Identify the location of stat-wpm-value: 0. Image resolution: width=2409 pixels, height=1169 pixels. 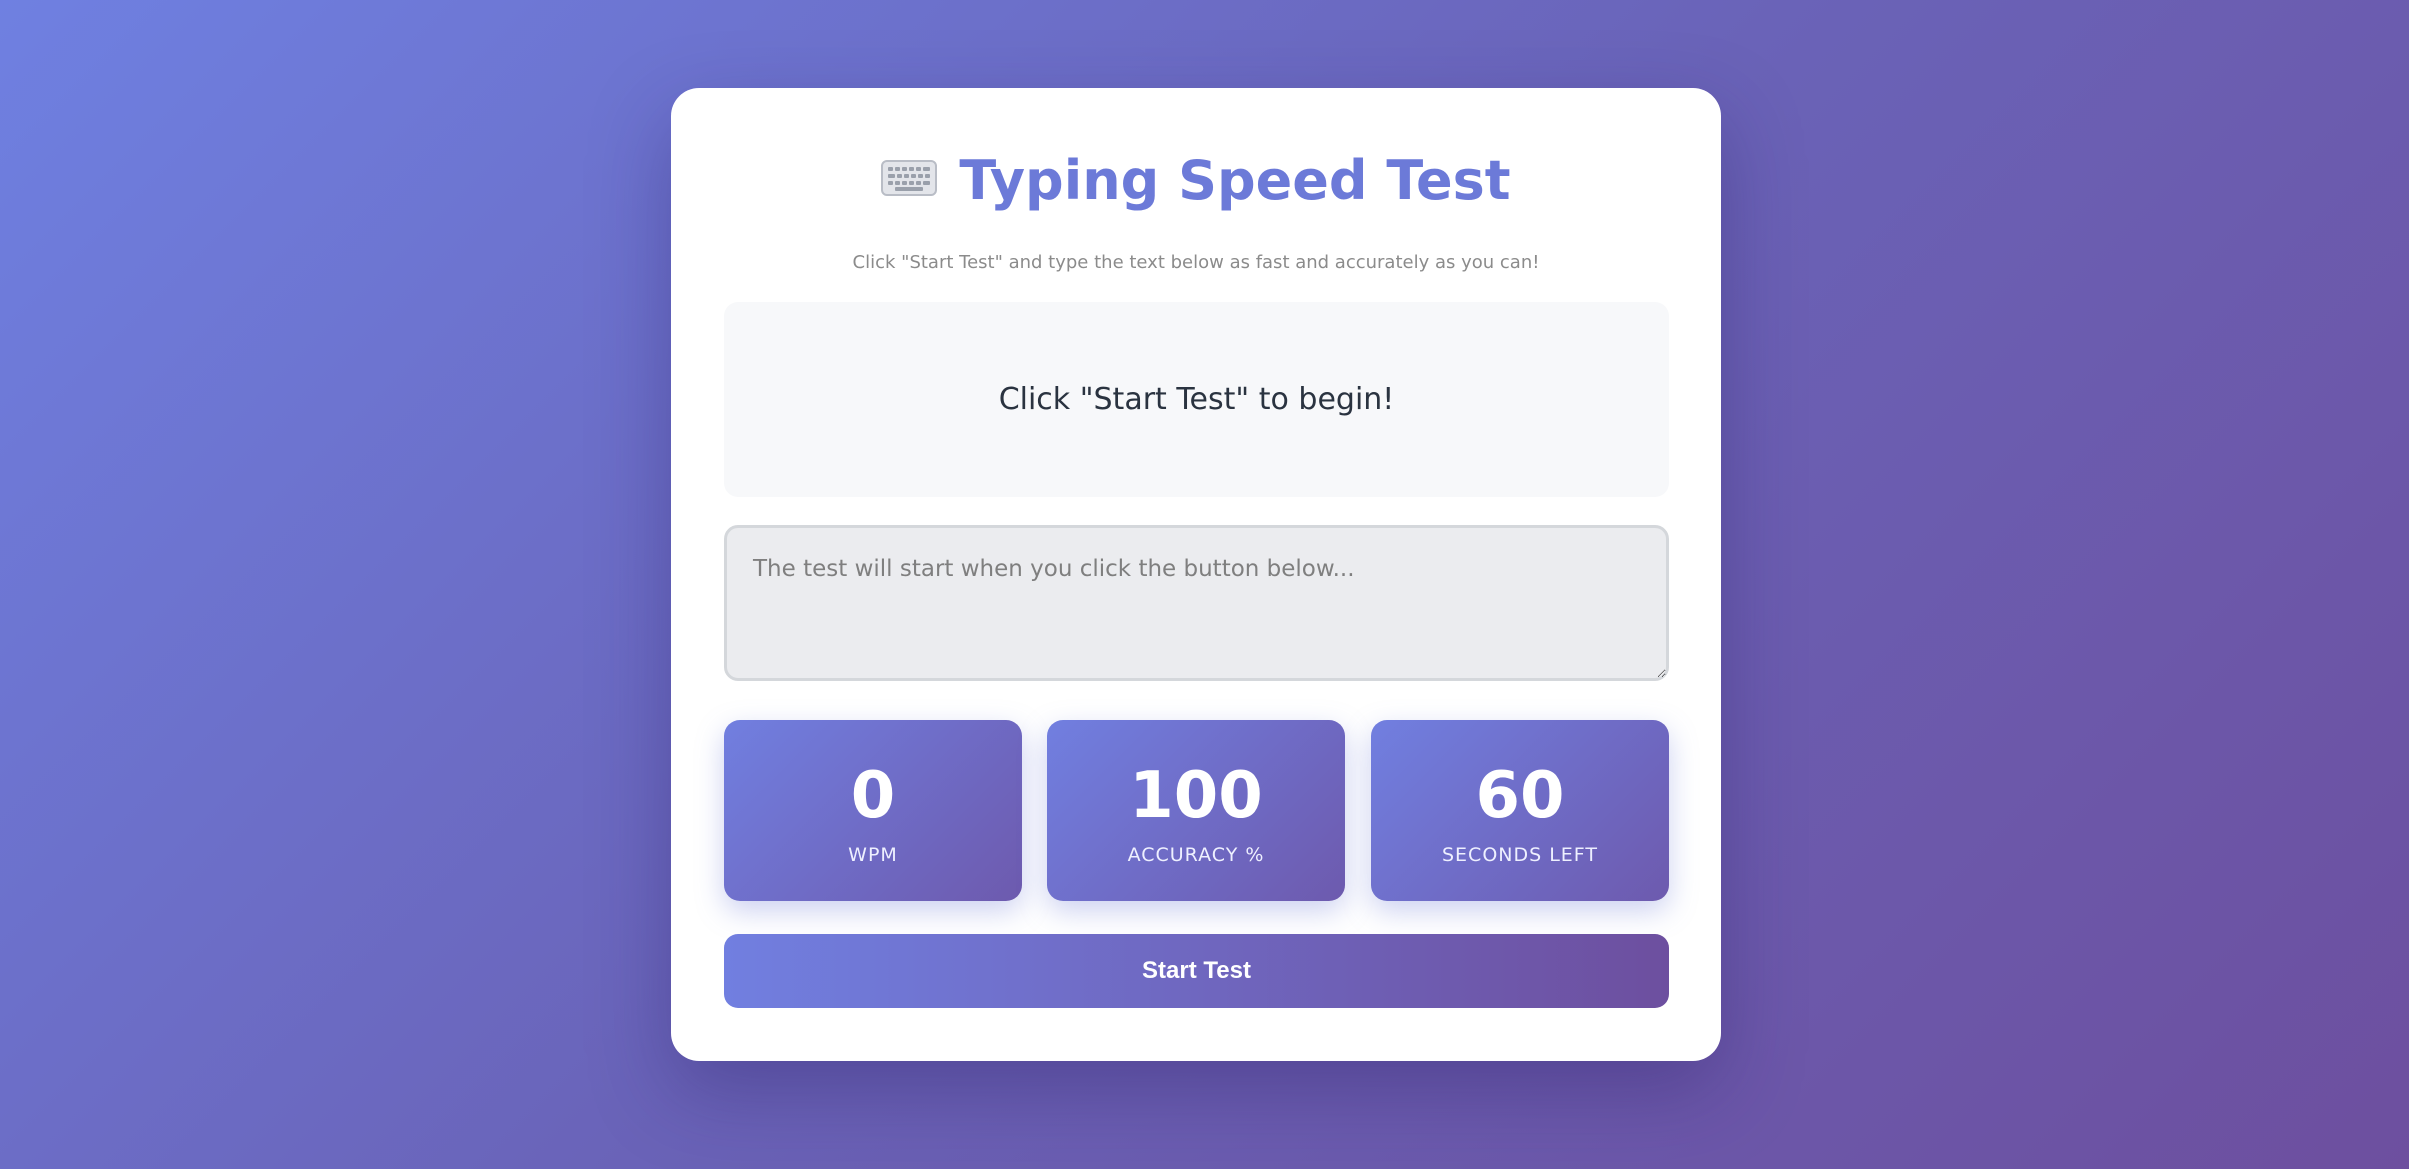
(873, 796).